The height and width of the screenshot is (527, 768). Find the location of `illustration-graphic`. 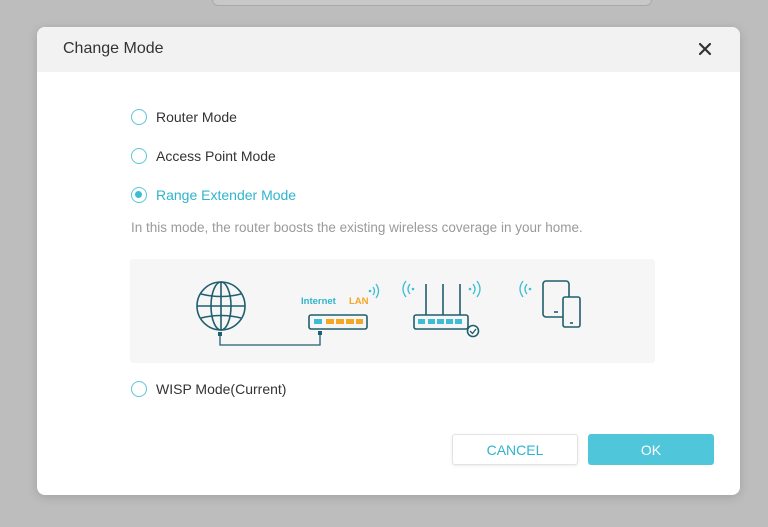

illustration-graphic is located at coordinates (388, 313).